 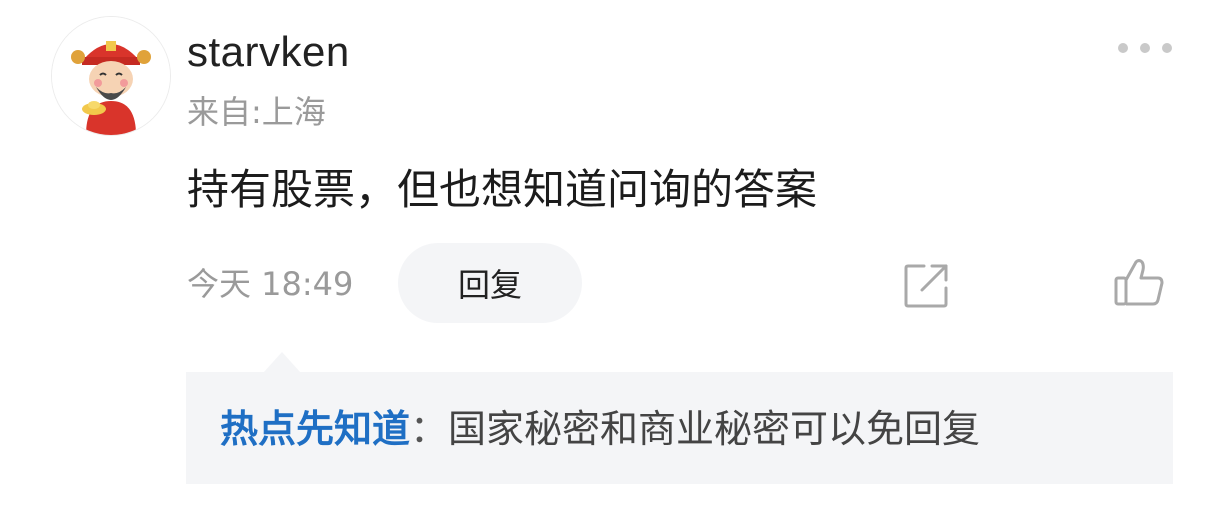 I want to click on avatar-image, so click(x=111, y=76).